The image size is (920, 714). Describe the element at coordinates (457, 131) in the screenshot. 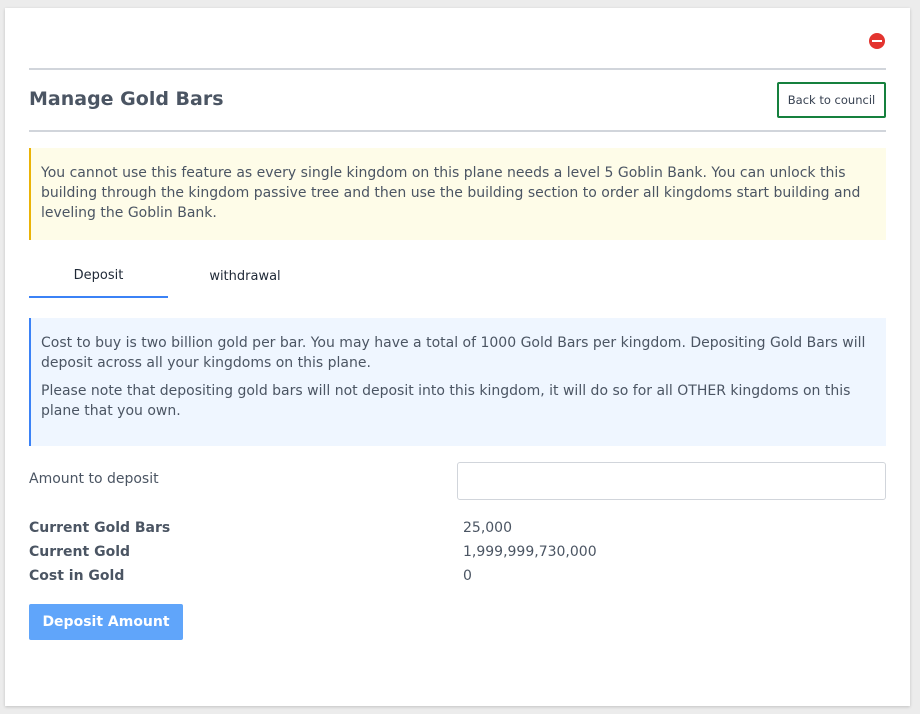

I see `header-divider` at that location.